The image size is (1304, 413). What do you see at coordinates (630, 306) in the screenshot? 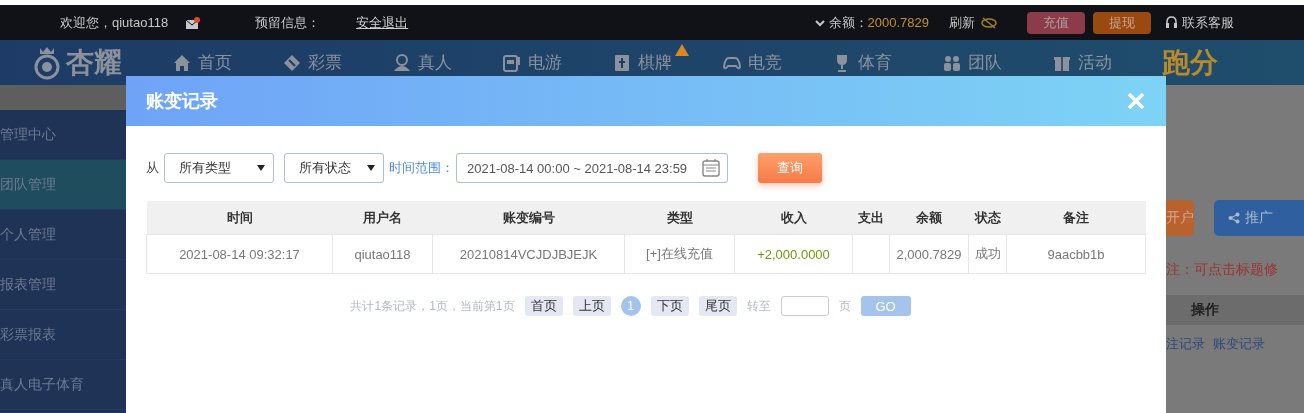
I see `page-number-button: 1` at bounding box center [630, 306].